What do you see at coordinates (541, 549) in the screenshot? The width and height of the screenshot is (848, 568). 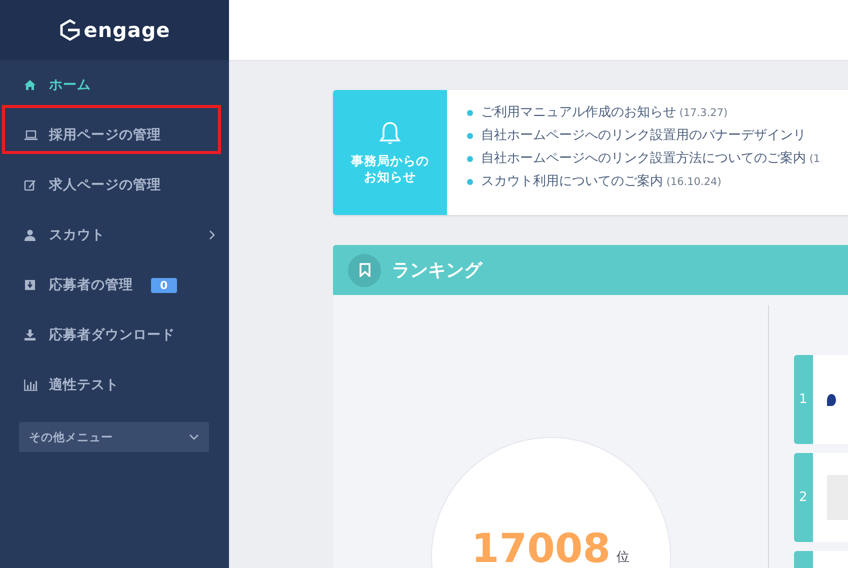 I see `rank-number: 17008` at bounding box center [541, 549].